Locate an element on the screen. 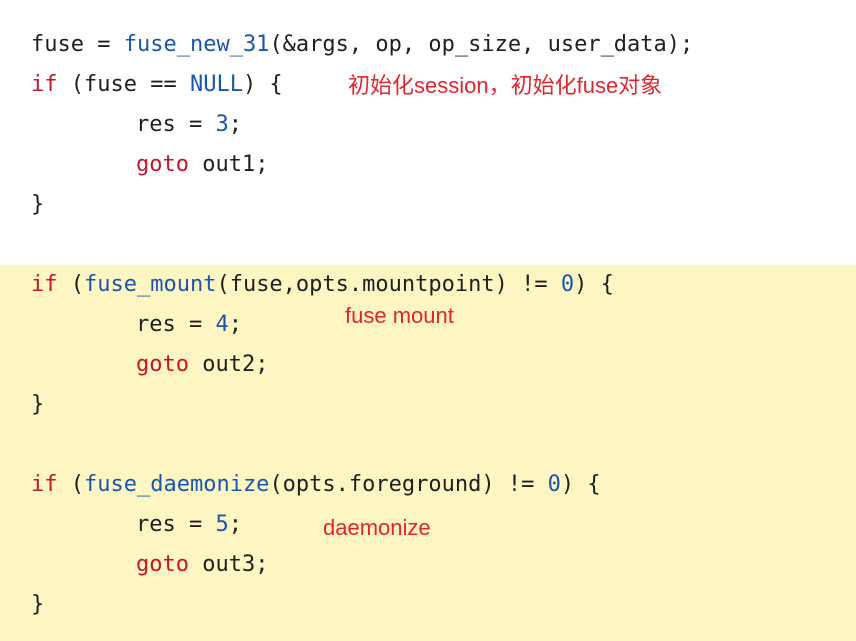 The image size is (856, 641). code-line: goto out1; is located at coordinates (202, 164).